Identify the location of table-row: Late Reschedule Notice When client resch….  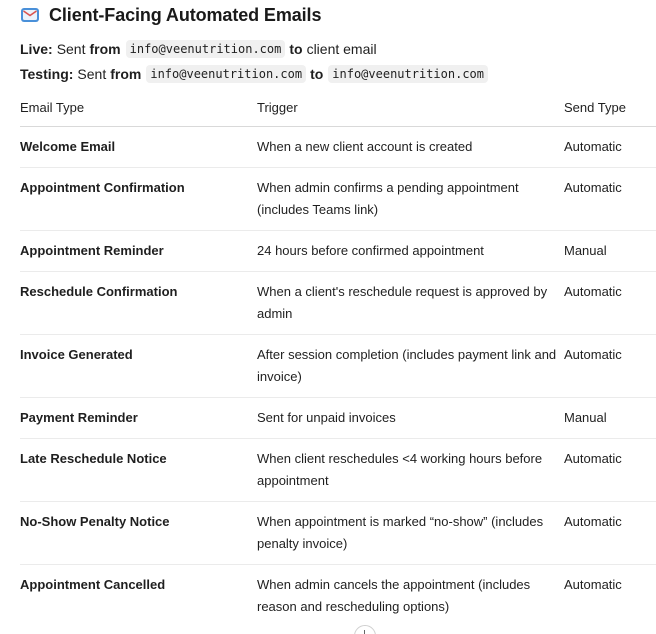
(338, 470).